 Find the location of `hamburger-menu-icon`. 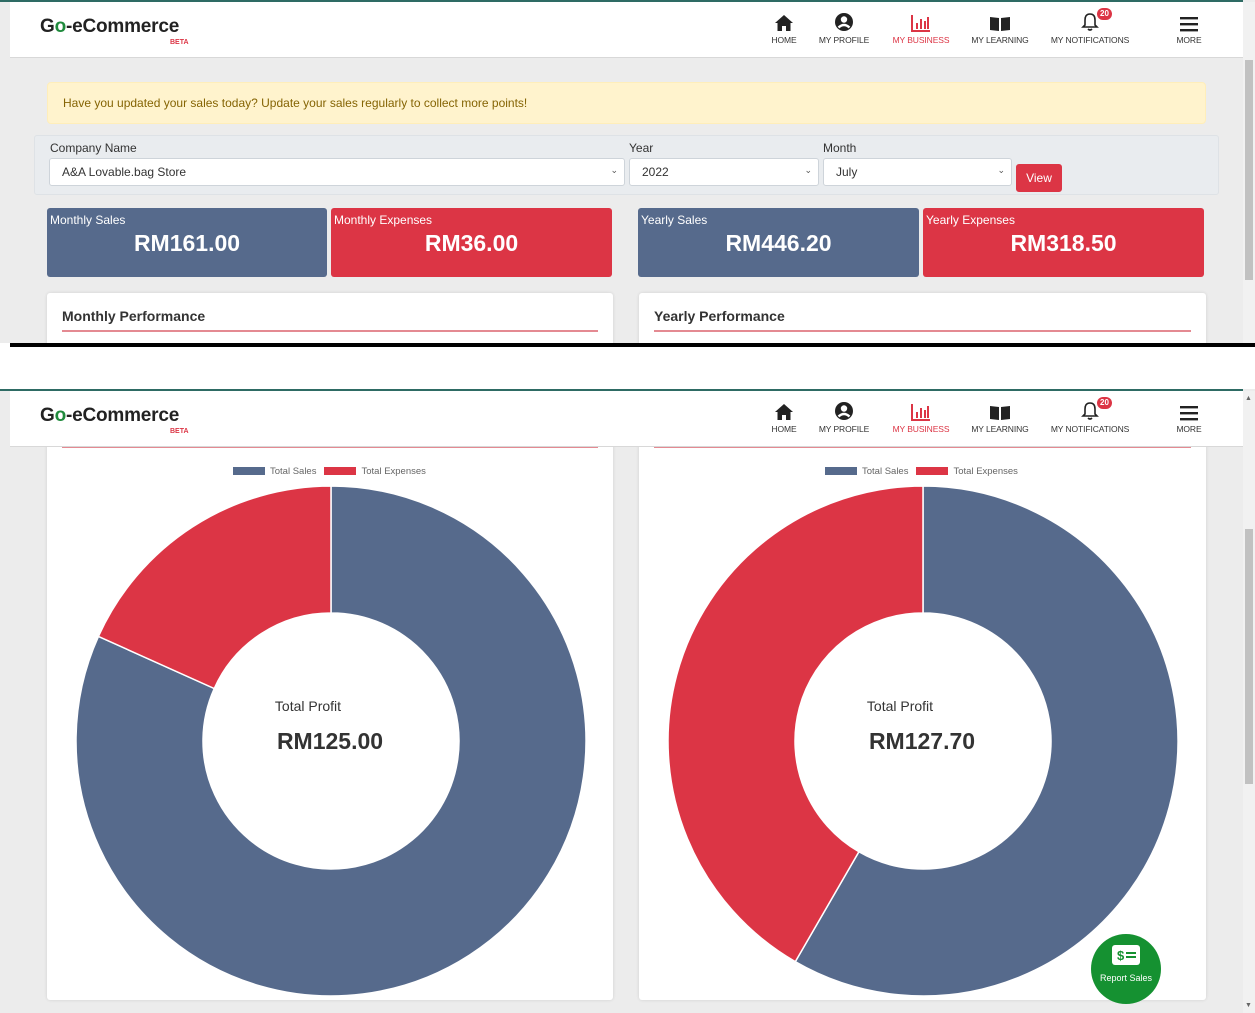

hamburger-menu-icon is located at coordinates (1189, 410).